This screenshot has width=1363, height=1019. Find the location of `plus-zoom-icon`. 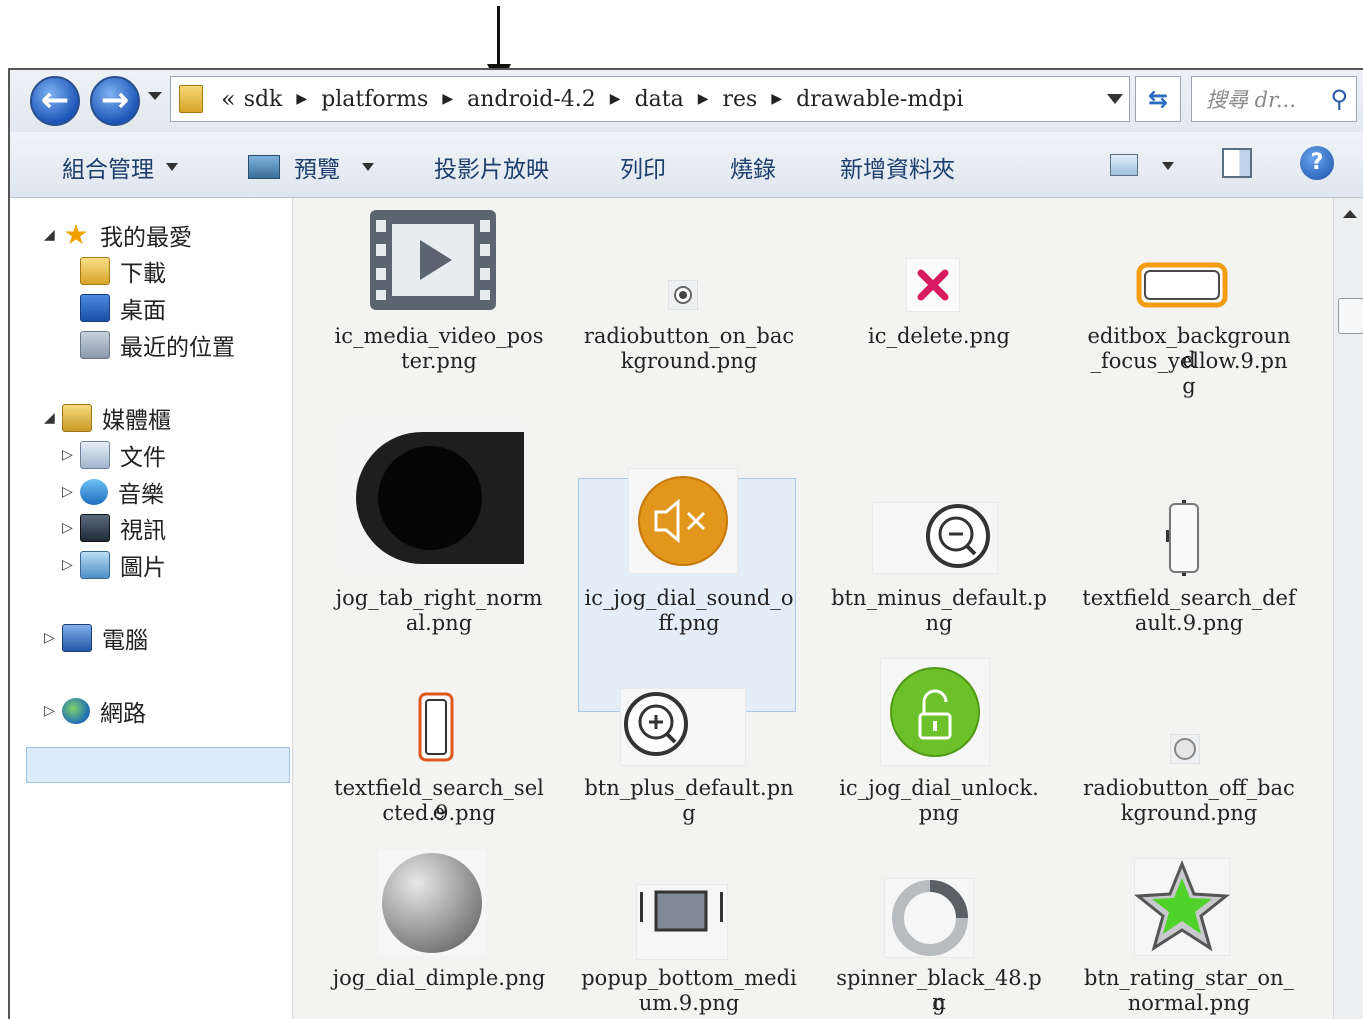

plus-zoom-icon is located at coordinates (683, 727).